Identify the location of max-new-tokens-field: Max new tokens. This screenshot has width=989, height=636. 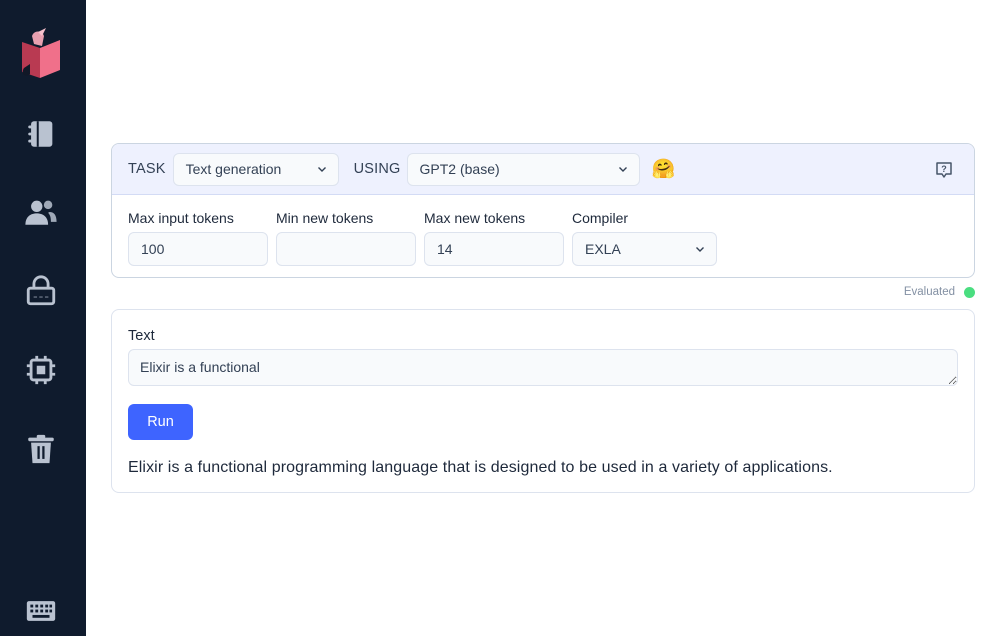
(494, 238).